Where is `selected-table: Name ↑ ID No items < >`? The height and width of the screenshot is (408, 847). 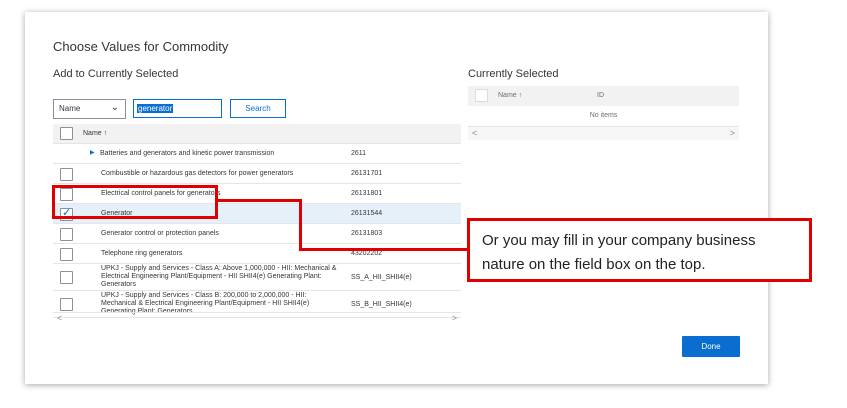 selected-table: Name ↑ ID No items < > is located at coordinates (603, 113).